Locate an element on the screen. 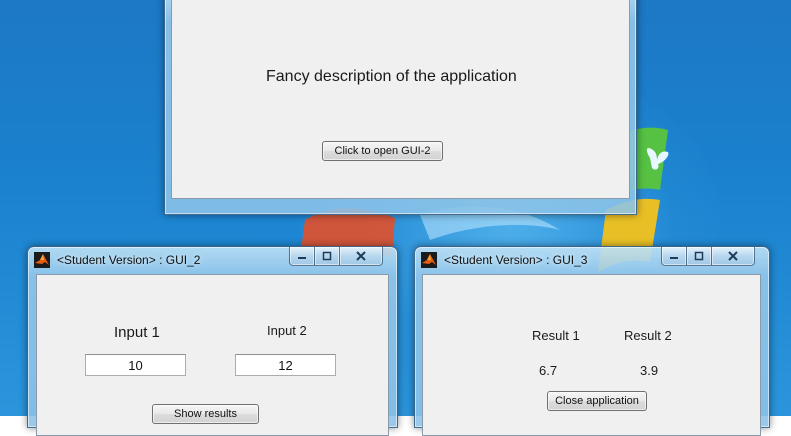 This screenshot has width=791, height=436. gui2-window-controls is located at coordinates (336, 256).